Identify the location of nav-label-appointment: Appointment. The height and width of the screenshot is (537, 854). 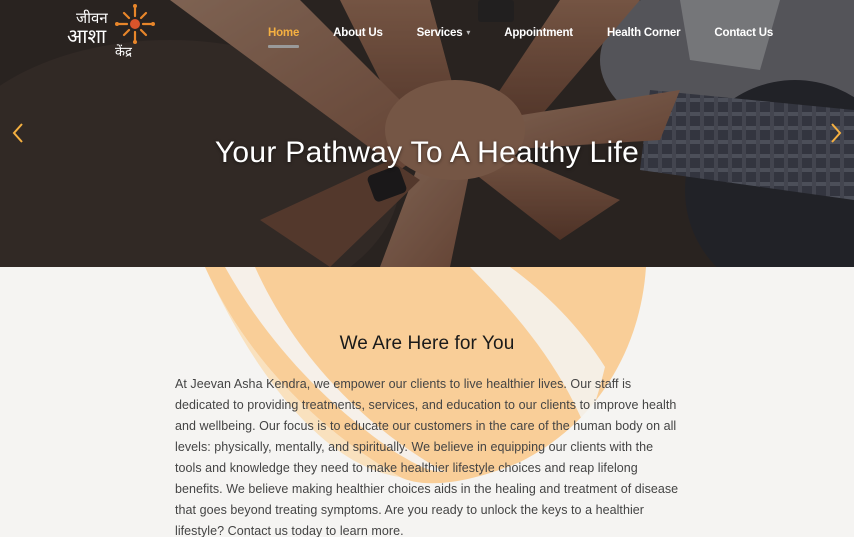
(538, 33).